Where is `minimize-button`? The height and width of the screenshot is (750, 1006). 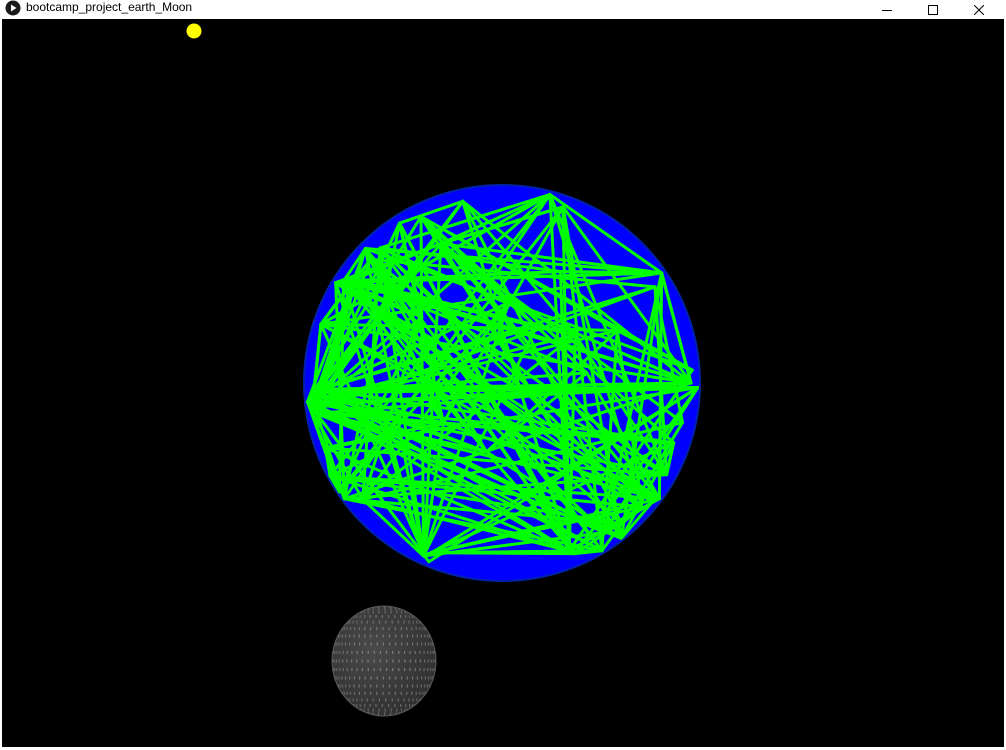
minimize-button is located at coordinates (887, 9).